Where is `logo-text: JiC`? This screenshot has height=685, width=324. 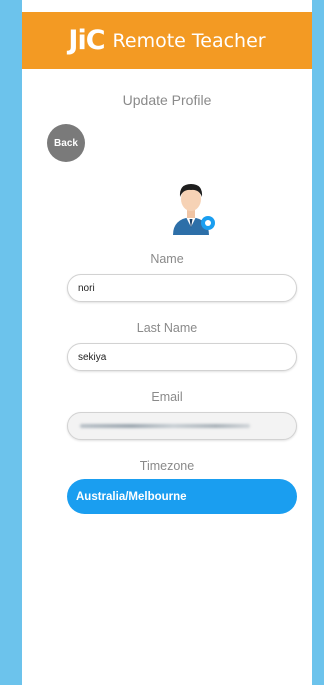 logo-text: JiC is located at coordinates (86, 40).